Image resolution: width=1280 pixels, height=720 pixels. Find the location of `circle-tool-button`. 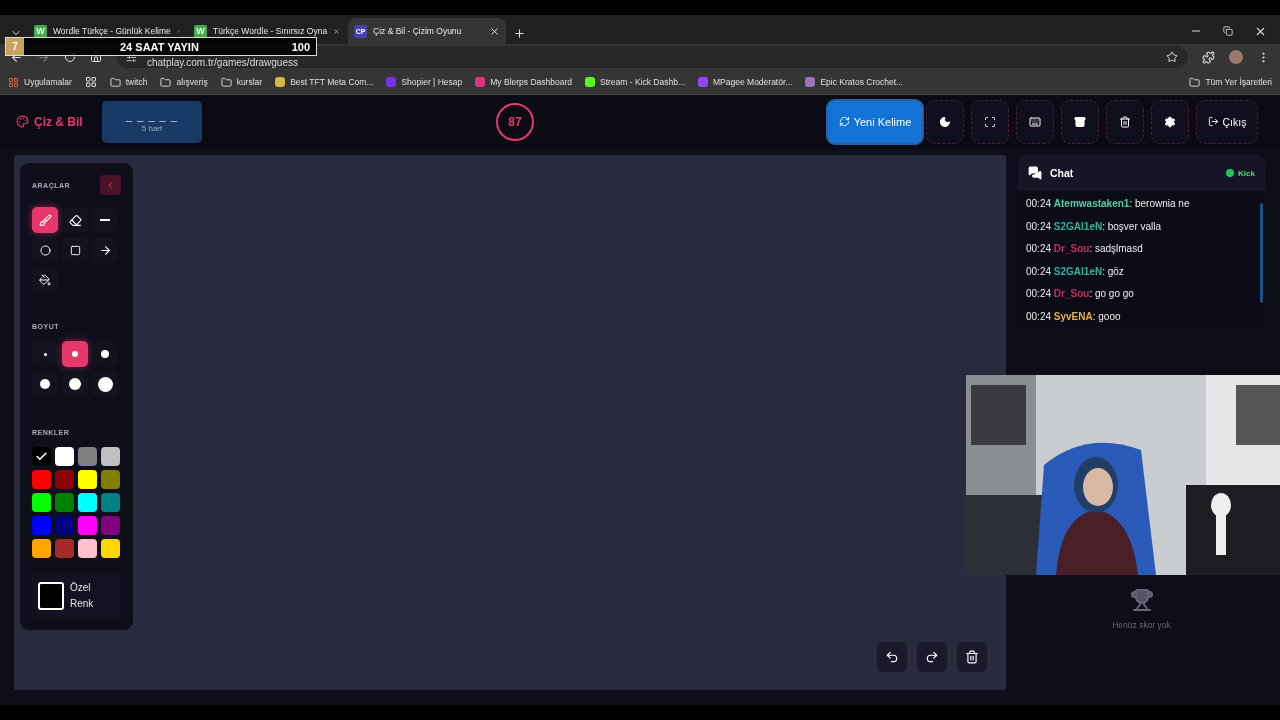

circle-tool-button is located at coordinates (45, 250).